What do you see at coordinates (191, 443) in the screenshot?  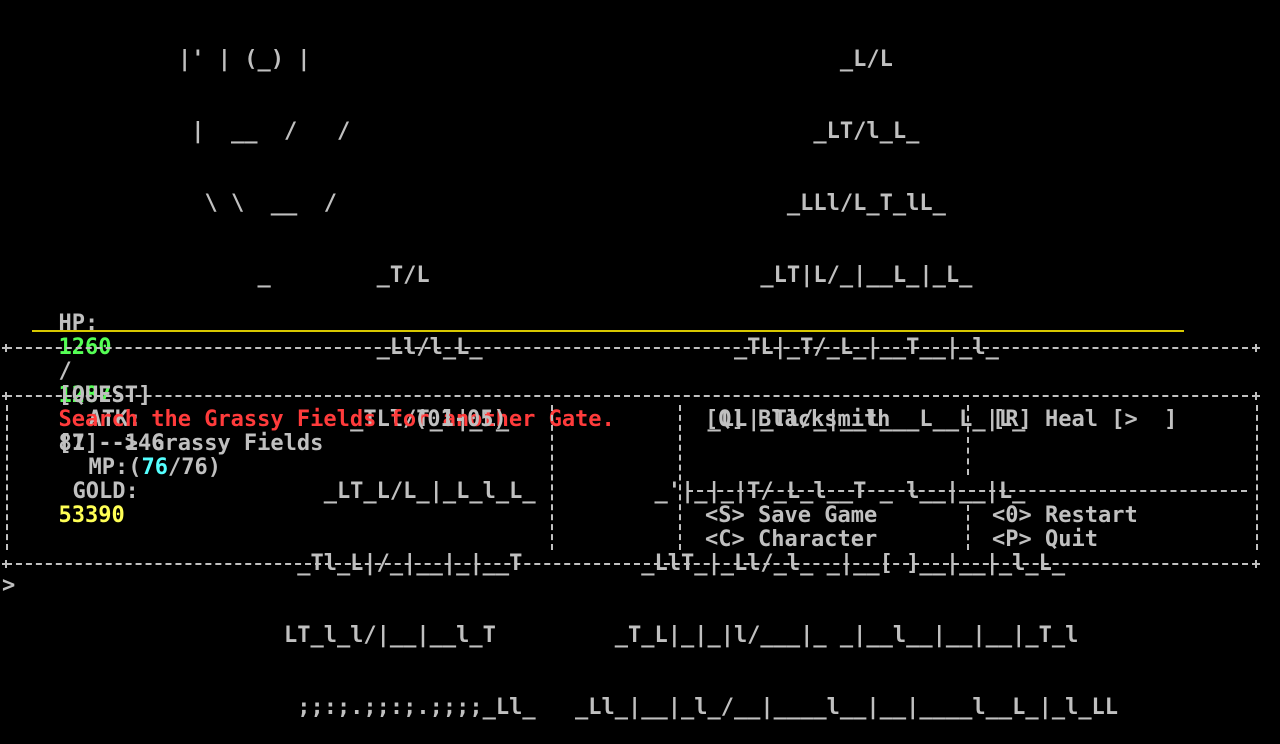 I see `destination-label: [1] -> Grassy Fields` at bounding box center [191, 443].